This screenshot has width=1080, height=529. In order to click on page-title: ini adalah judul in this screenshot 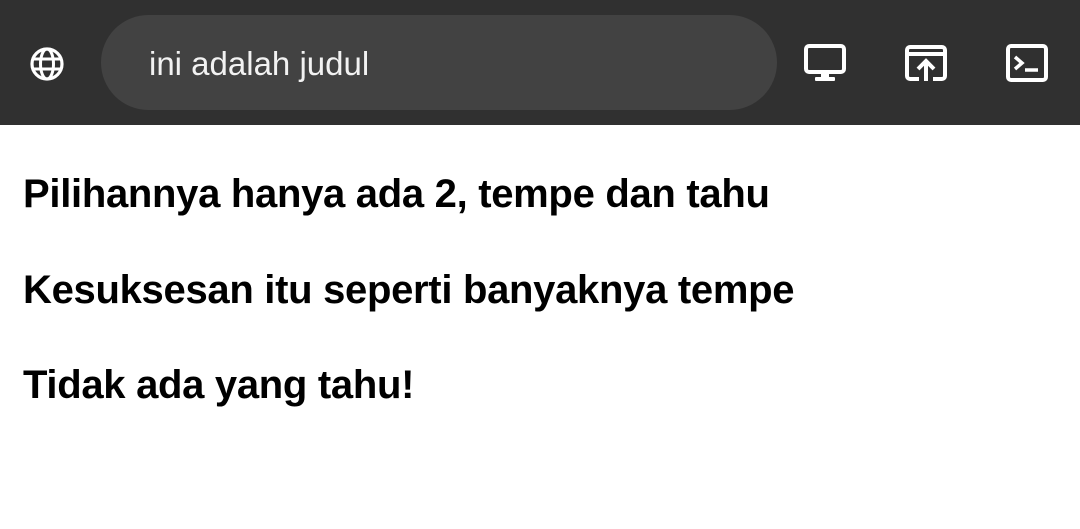, I will do `click(259, 63)`.